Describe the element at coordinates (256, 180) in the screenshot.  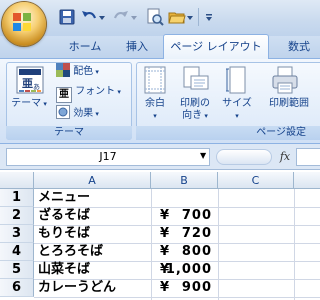
I see `column-header-c: C` at that location.